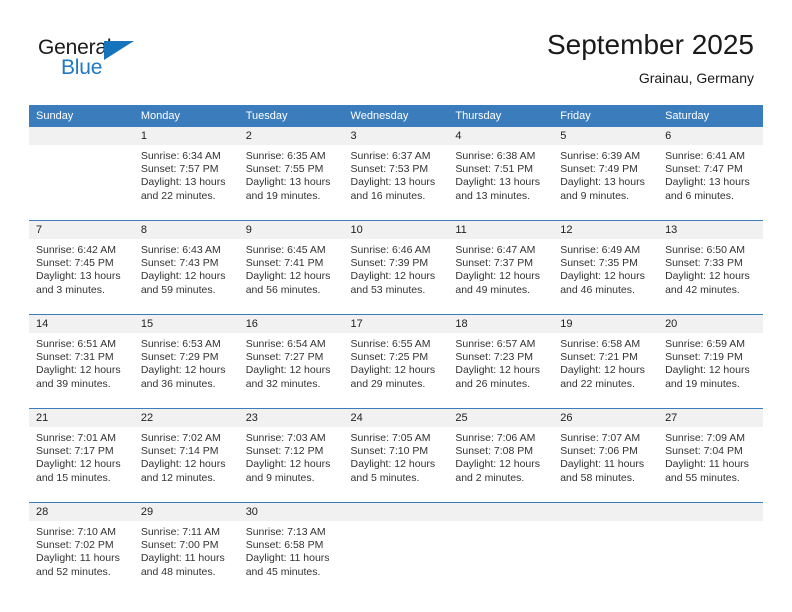  Describe the element at coordinates (501, 324) in the screenshot. I see `day-number: 18` at that location.